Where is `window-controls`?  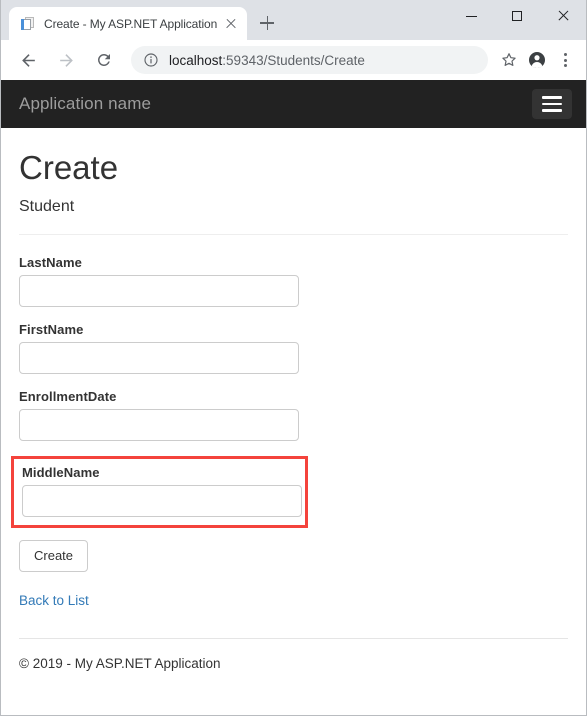 window-controls is located at coordinates (517, 16).